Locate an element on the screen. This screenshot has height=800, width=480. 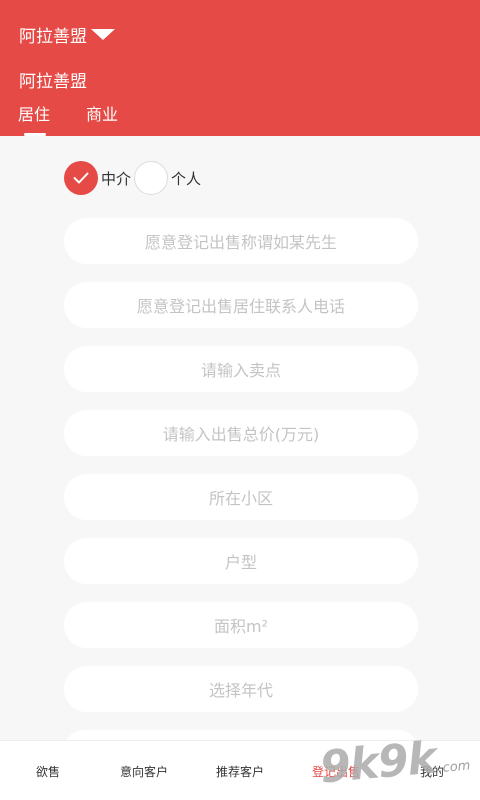
name-field: 愿意登记出售称谓如某先生 is located at coordinates (241, 241).